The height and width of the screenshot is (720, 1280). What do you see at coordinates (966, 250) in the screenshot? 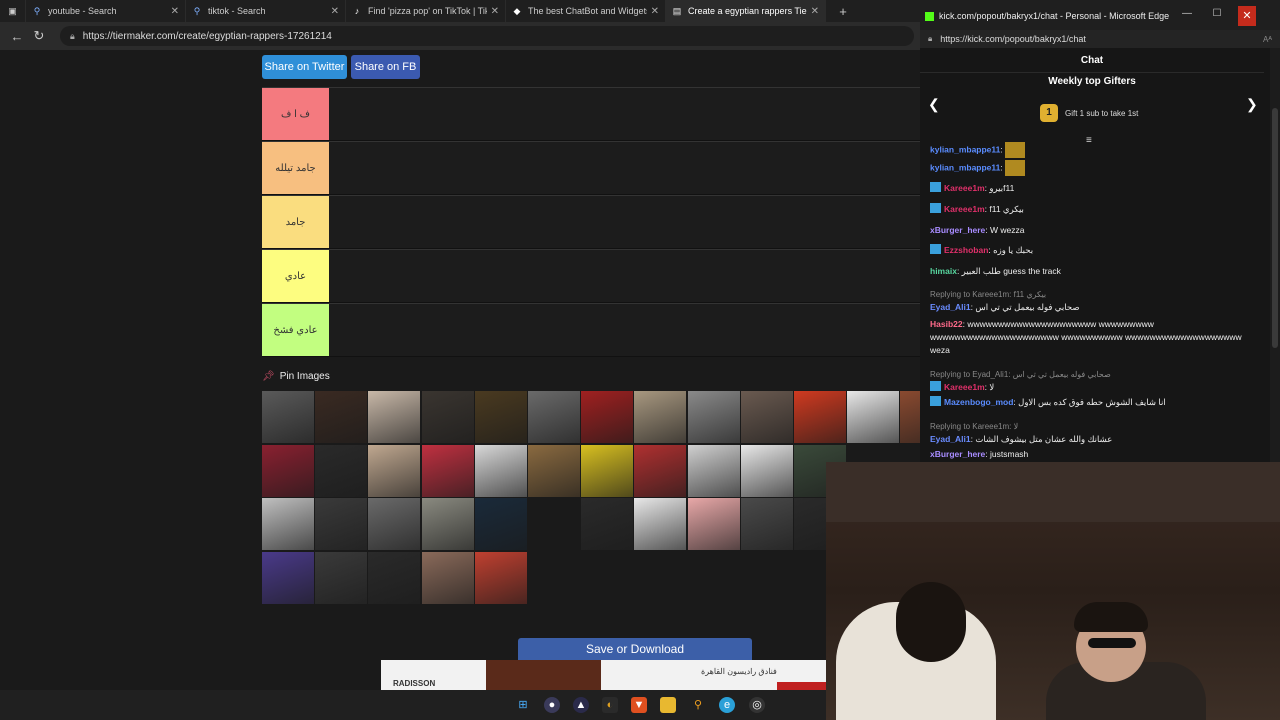
I see `chat-username: Ezzshoban` at bounding box center [966, 250].